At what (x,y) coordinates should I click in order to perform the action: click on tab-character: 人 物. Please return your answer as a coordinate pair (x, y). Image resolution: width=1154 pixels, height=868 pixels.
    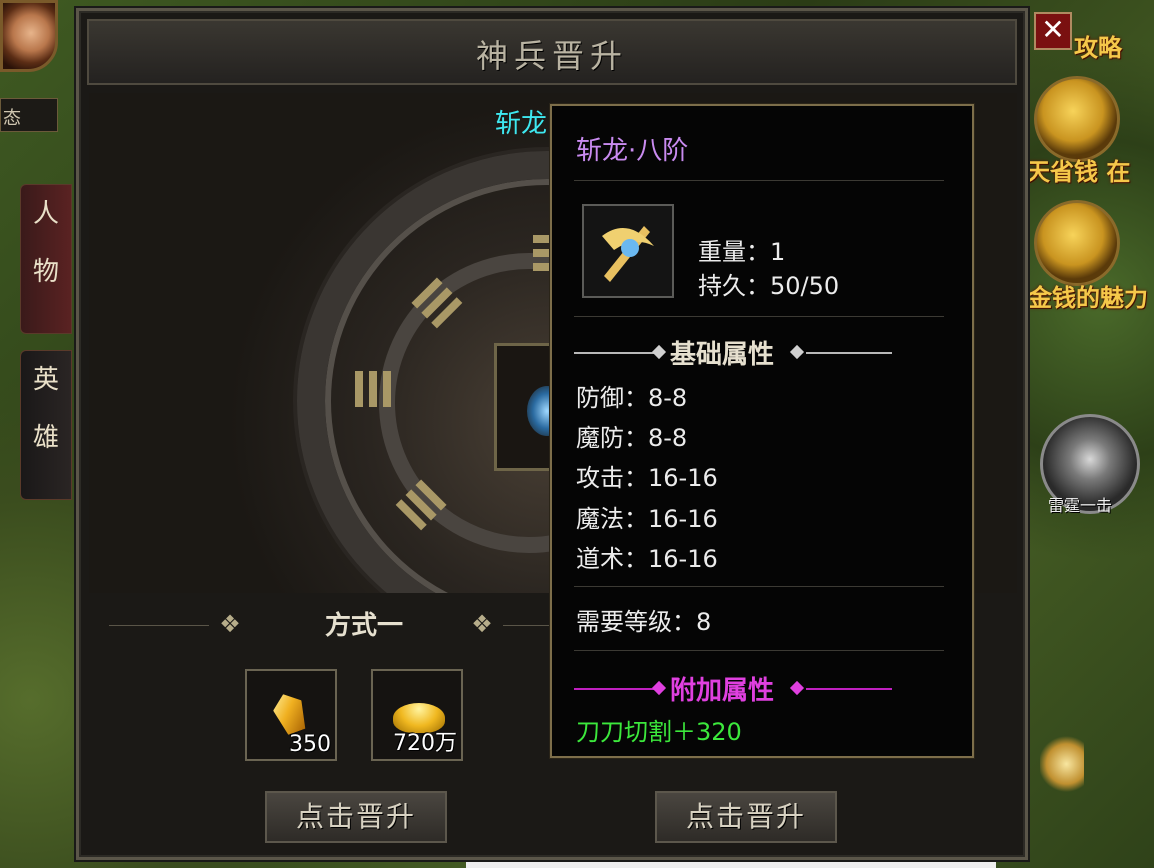
    Looking at the image, I should click on (46, 259).